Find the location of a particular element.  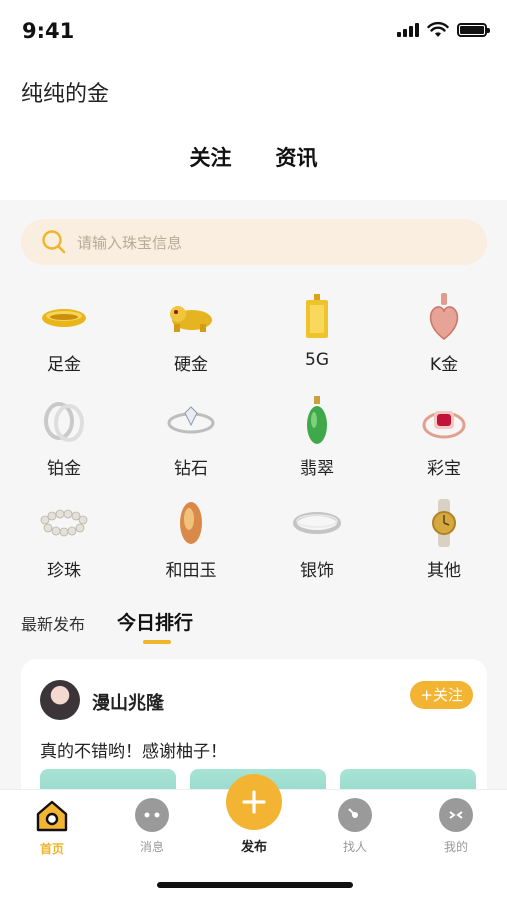

pearl-necklace-icon is located at coordinates (64, 523).